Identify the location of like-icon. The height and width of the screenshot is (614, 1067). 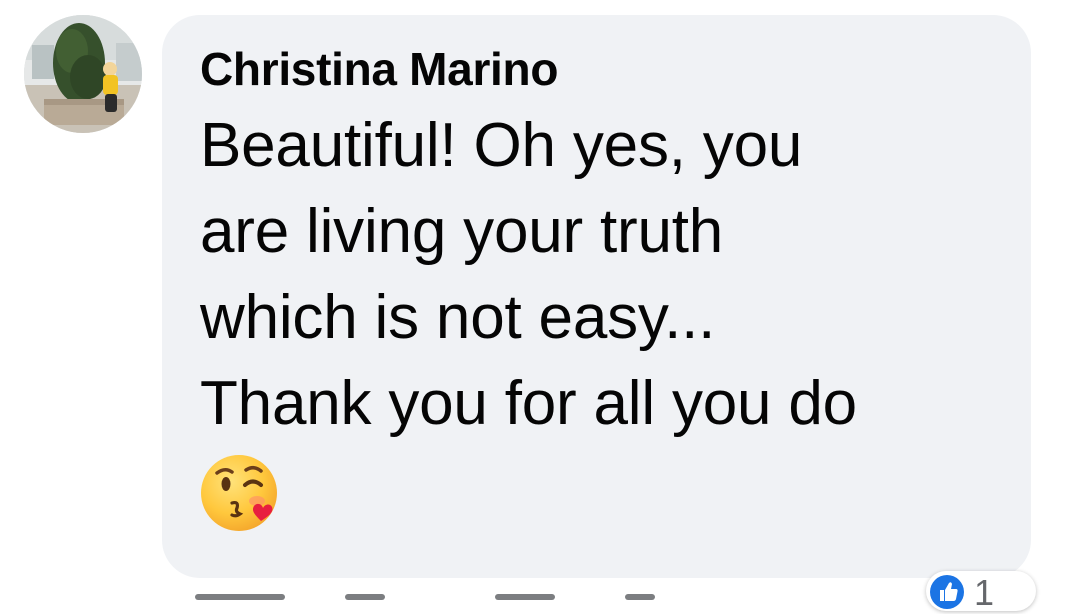
(947, 592).